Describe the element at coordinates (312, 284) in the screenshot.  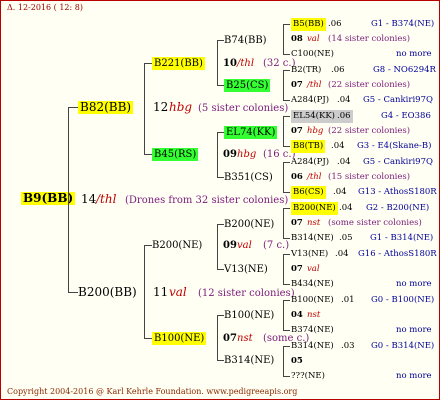
I see `gen4-bee: B434(NE)` at that location.